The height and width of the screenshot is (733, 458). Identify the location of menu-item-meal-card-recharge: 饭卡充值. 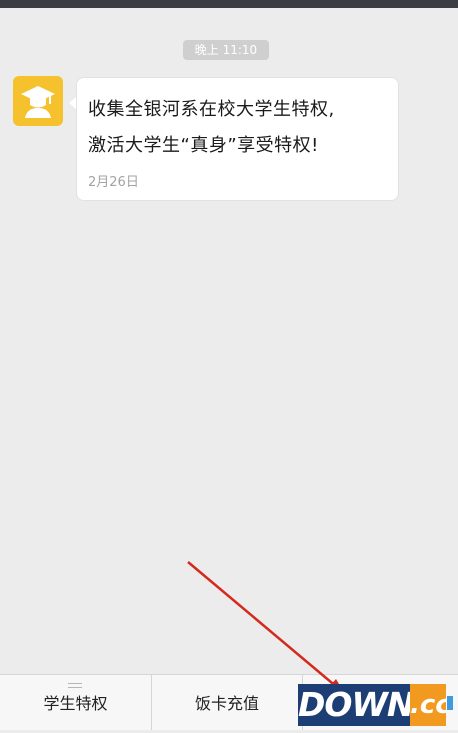
(227, 702).